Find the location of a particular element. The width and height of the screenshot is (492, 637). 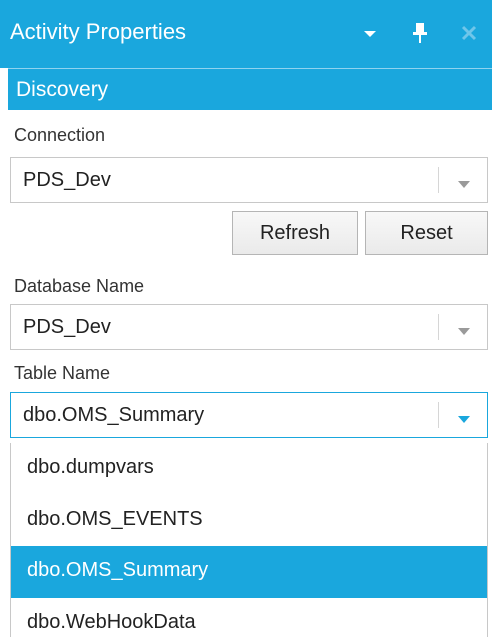

list-item-selected: dbo.OMS_Summary is located at coordinates (249, 572).